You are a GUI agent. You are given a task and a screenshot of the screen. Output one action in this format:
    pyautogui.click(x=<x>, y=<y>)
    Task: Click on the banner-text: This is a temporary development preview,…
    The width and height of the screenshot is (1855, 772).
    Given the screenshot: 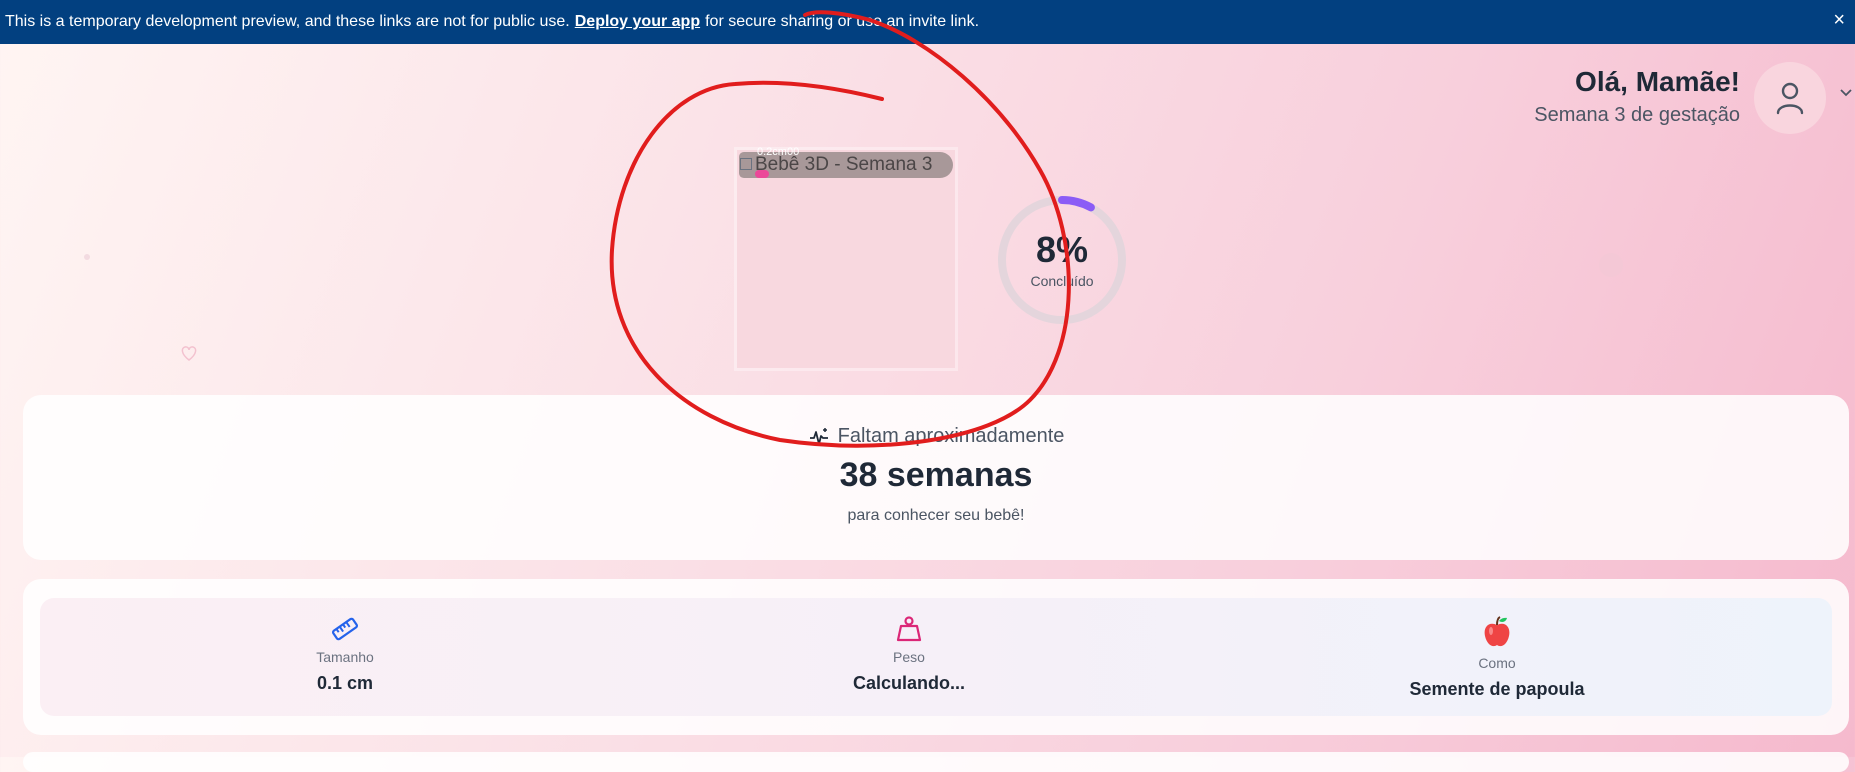 What is the action you would take?
    pyautogui.click(x=287, y=21)
    